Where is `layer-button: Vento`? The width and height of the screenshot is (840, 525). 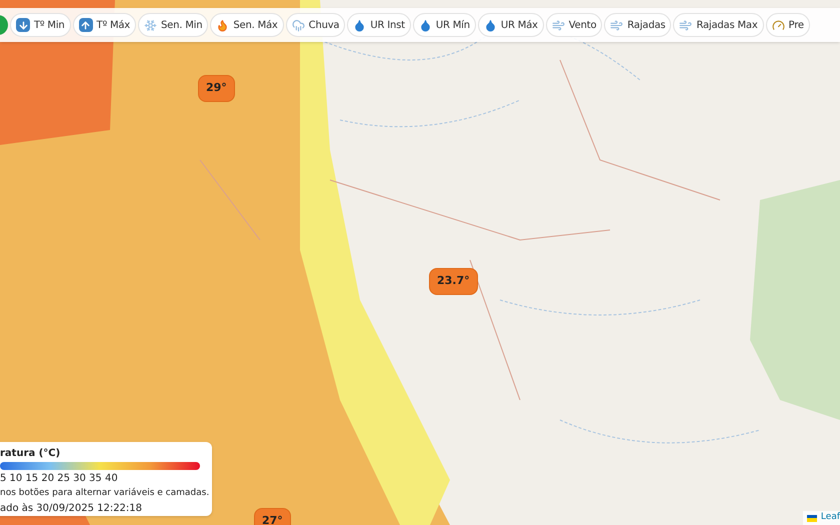 layer-button: Vento is located at coordinates (574, 25).